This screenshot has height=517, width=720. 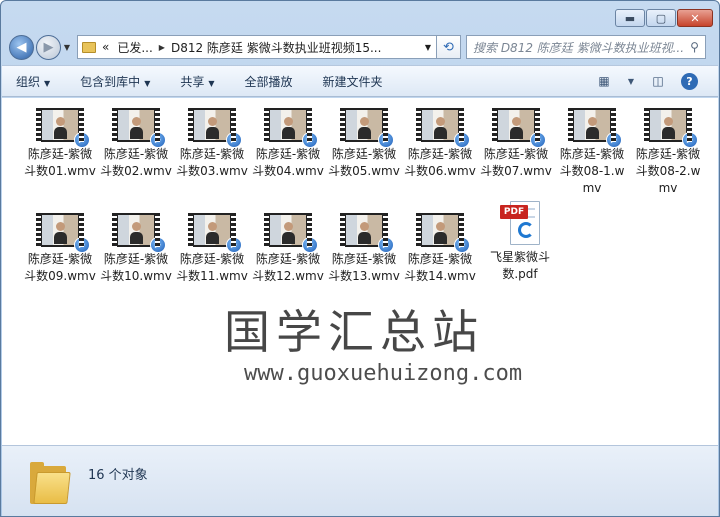 What do you see at coordinates (105, 47) in the screenshot?
I see `breadcrumb-overflow: «` at bounding box center [105, 47].